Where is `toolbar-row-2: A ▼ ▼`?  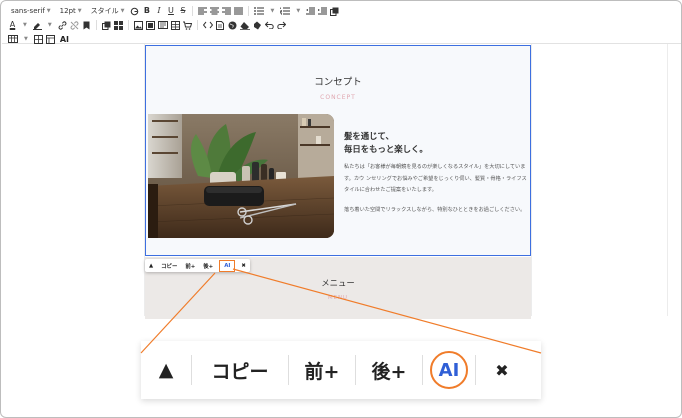 toolbar-row-2: A ▼ ▼ is located at coordinates (147, 25).